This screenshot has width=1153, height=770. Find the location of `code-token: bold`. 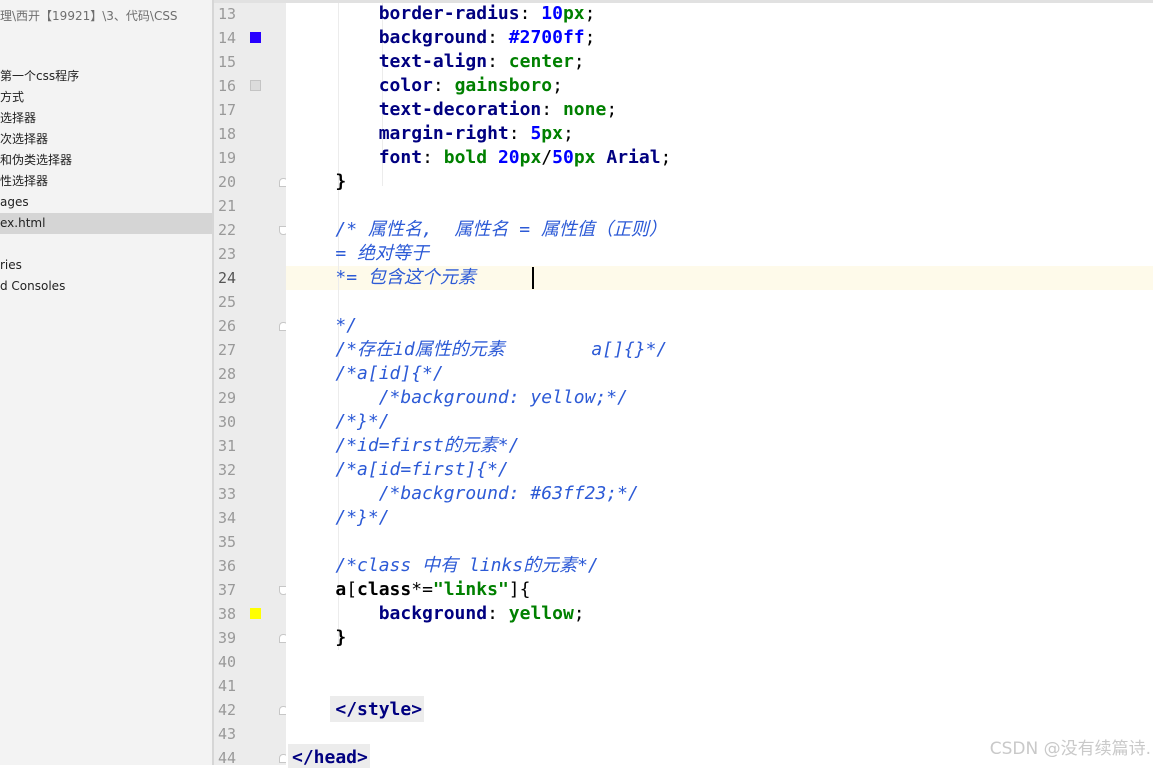

code-token: bold is located at coordinates (470, 157).